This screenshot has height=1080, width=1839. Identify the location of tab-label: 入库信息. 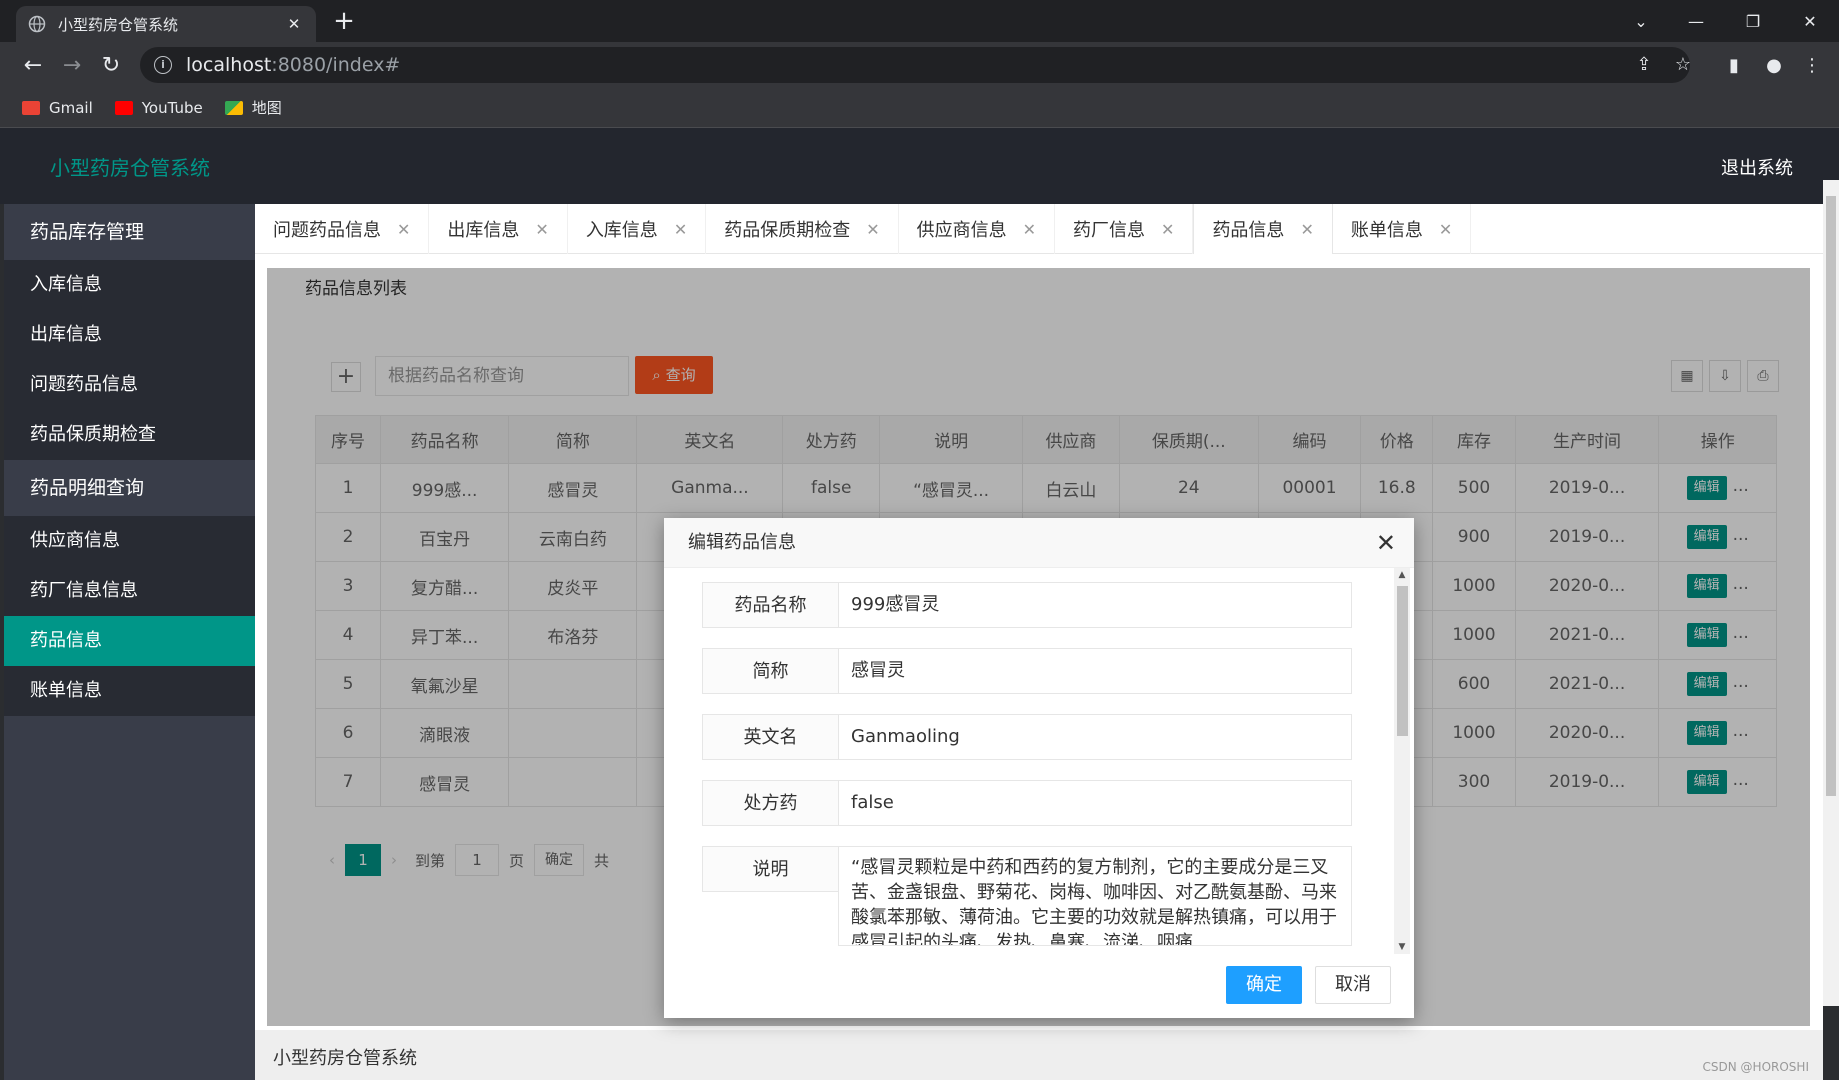
(621, 230).